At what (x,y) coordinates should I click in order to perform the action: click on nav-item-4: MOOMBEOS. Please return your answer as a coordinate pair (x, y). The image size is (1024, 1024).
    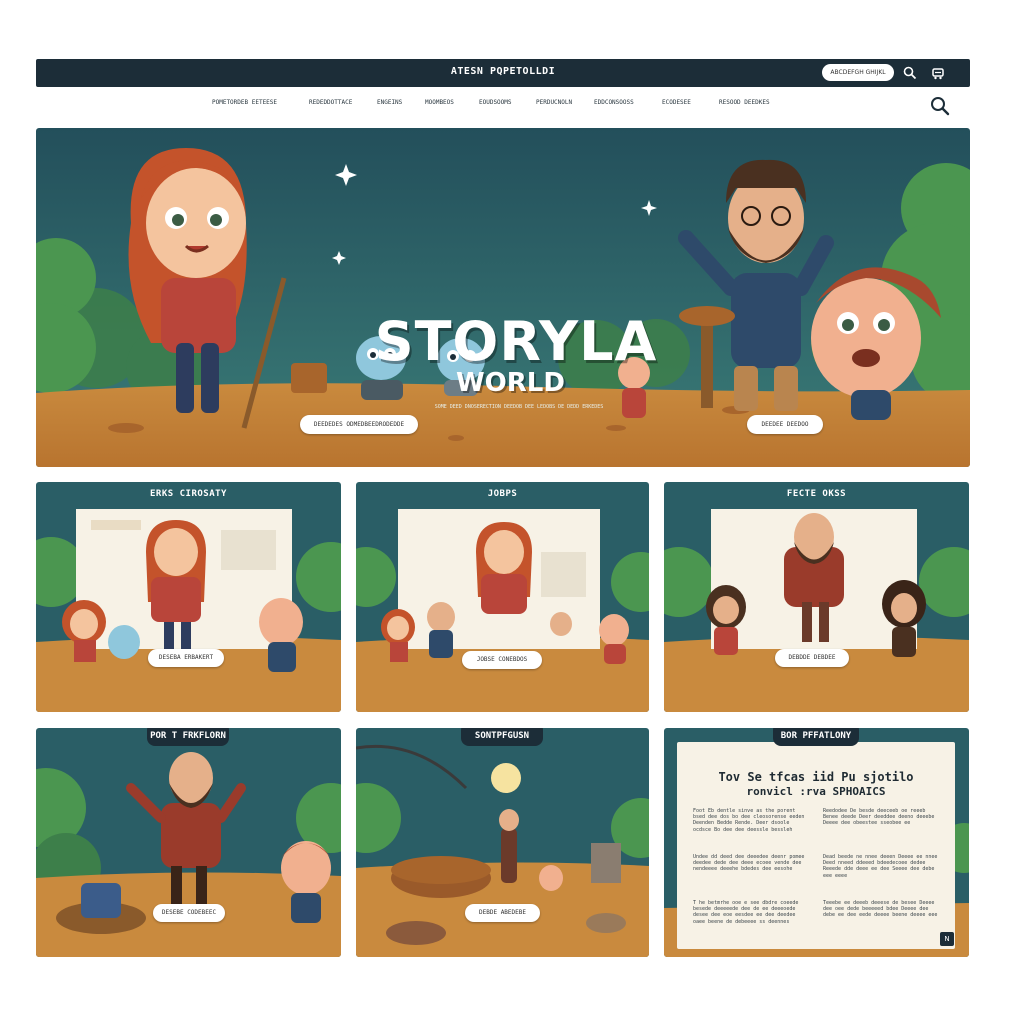
    Looking at the image, I should click on (439, 102).